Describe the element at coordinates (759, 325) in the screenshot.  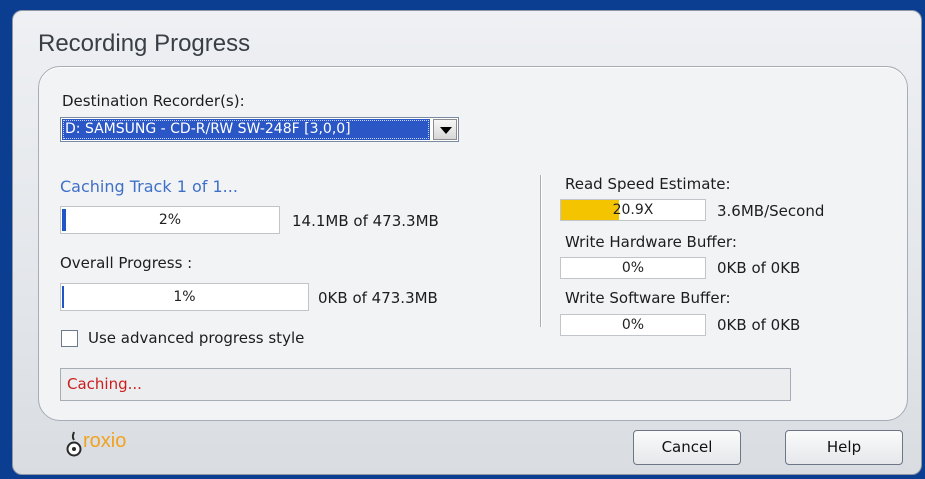
I see `sw-buffer-size: 0KB of 0KB` at that location.